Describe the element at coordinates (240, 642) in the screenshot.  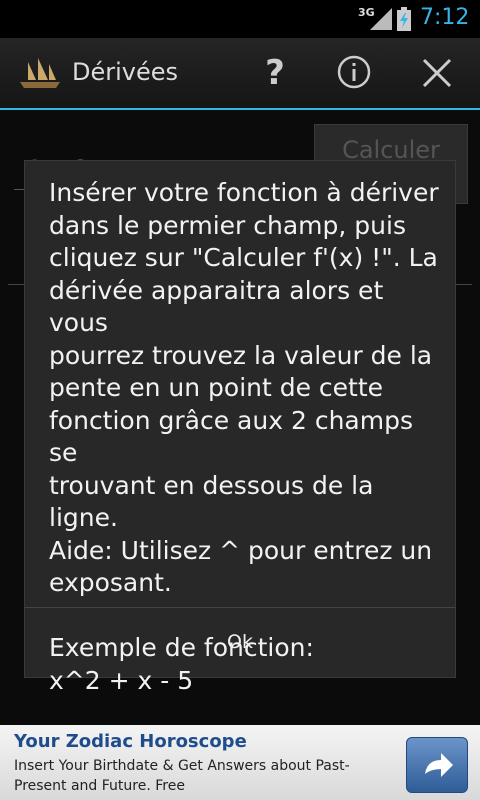
I see `ok-button: Ok` at that location.